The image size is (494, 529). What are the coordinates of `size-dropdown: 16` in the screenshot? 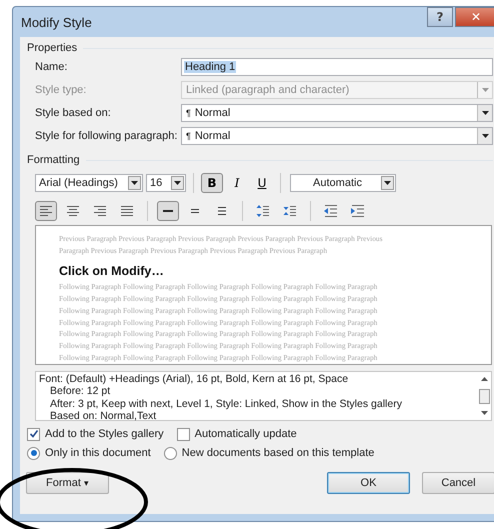 It's located at (166, 183).